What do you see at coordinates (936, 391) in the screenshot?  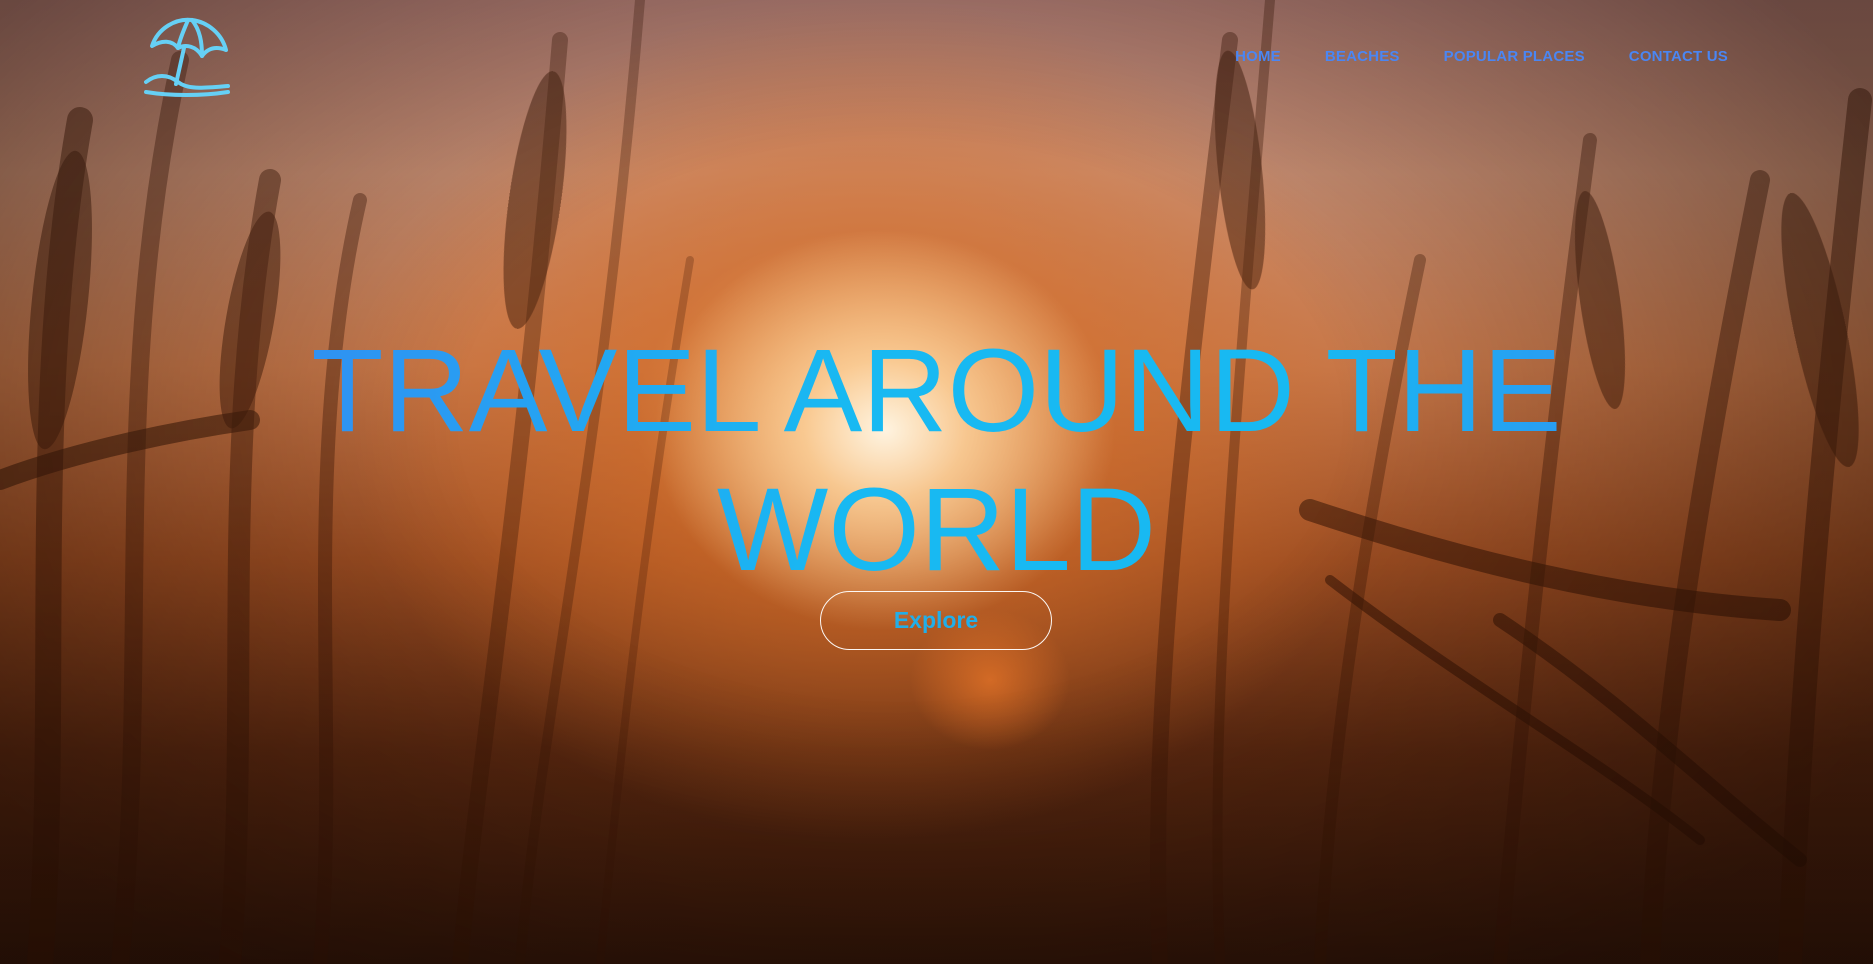 I see `hero-headline-line-1: Travel around the` at bounding box center [936, 391].